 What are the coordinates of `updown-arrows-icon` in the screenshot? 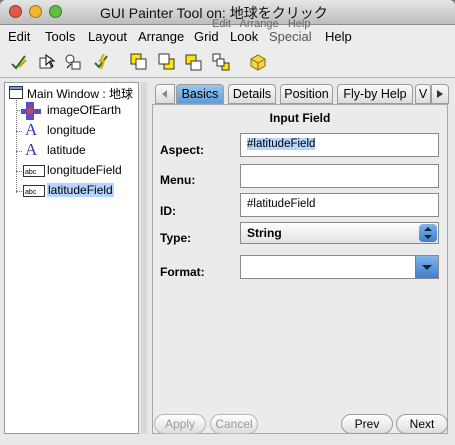 It's located at (428, 233).